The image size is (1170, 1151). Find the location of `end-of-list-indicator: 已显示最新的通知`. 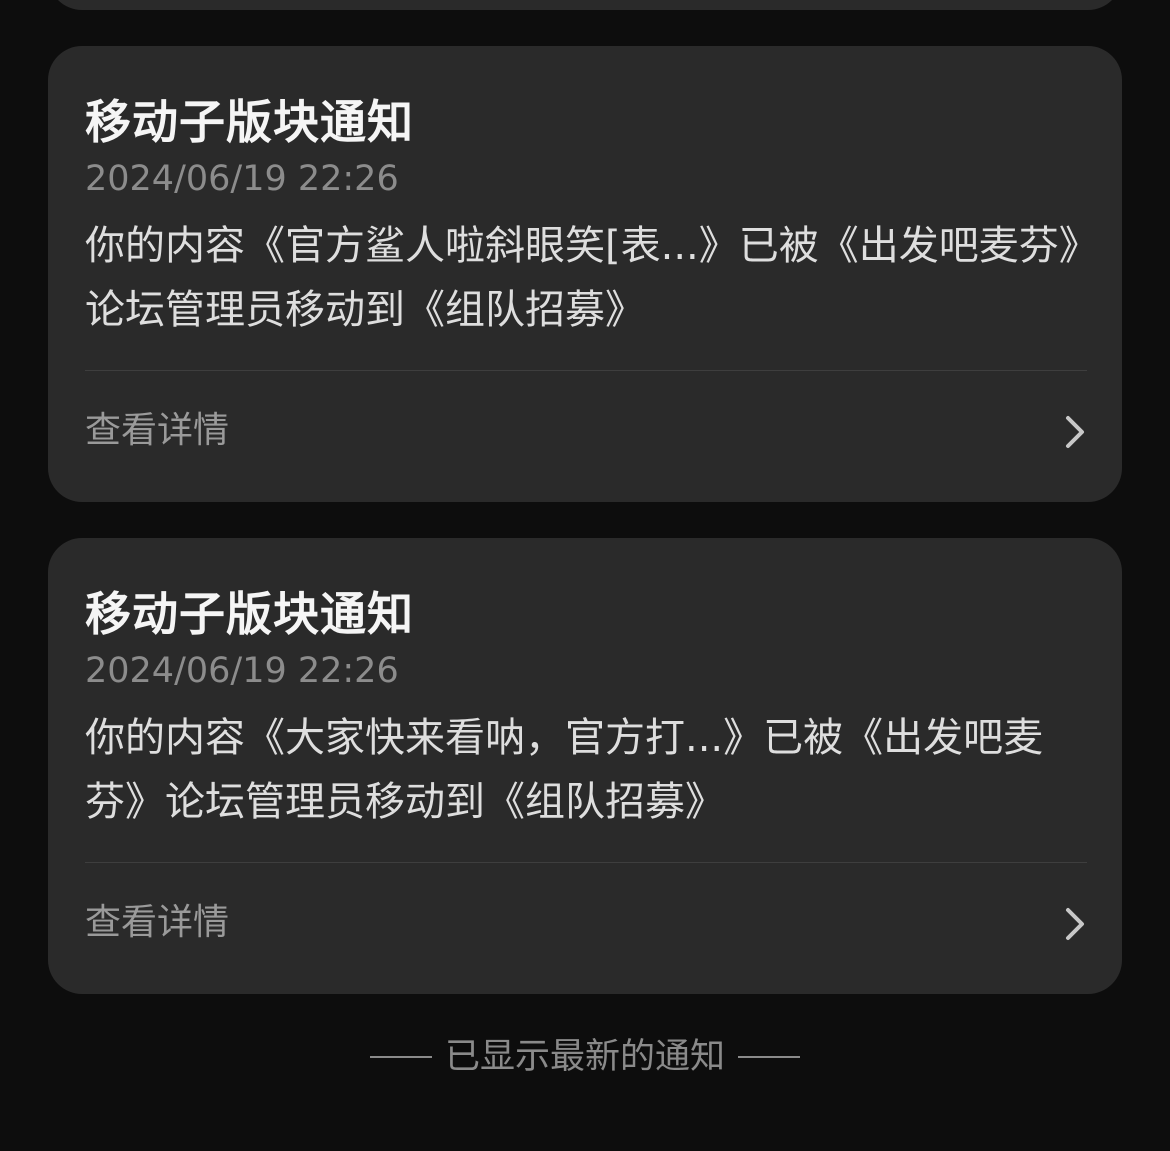

end-of-list-indicator: 已显示最新的通知 is located at coordinates (585, 1057).